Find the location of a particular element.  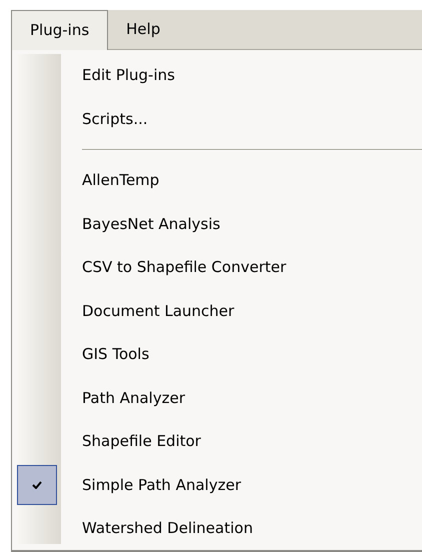

menu-item: Watershed Delineation is located at coordinates (167, 528).